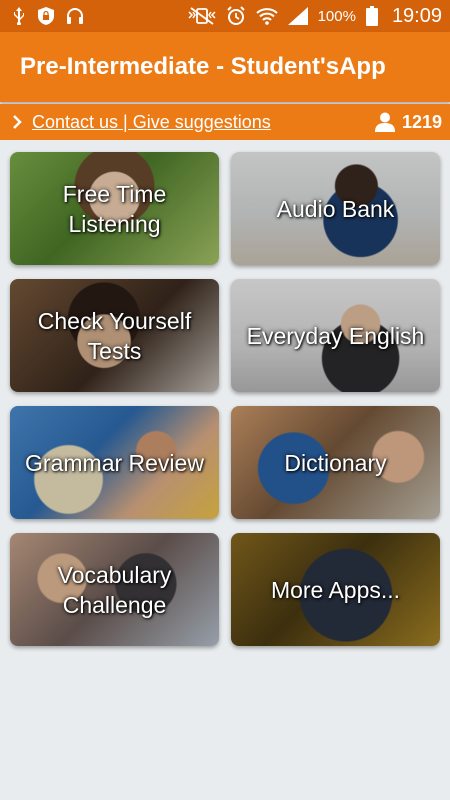 The image size is (450, 800). I want to click on tile-grammar-review: Grammar Review, so click(114, 462).